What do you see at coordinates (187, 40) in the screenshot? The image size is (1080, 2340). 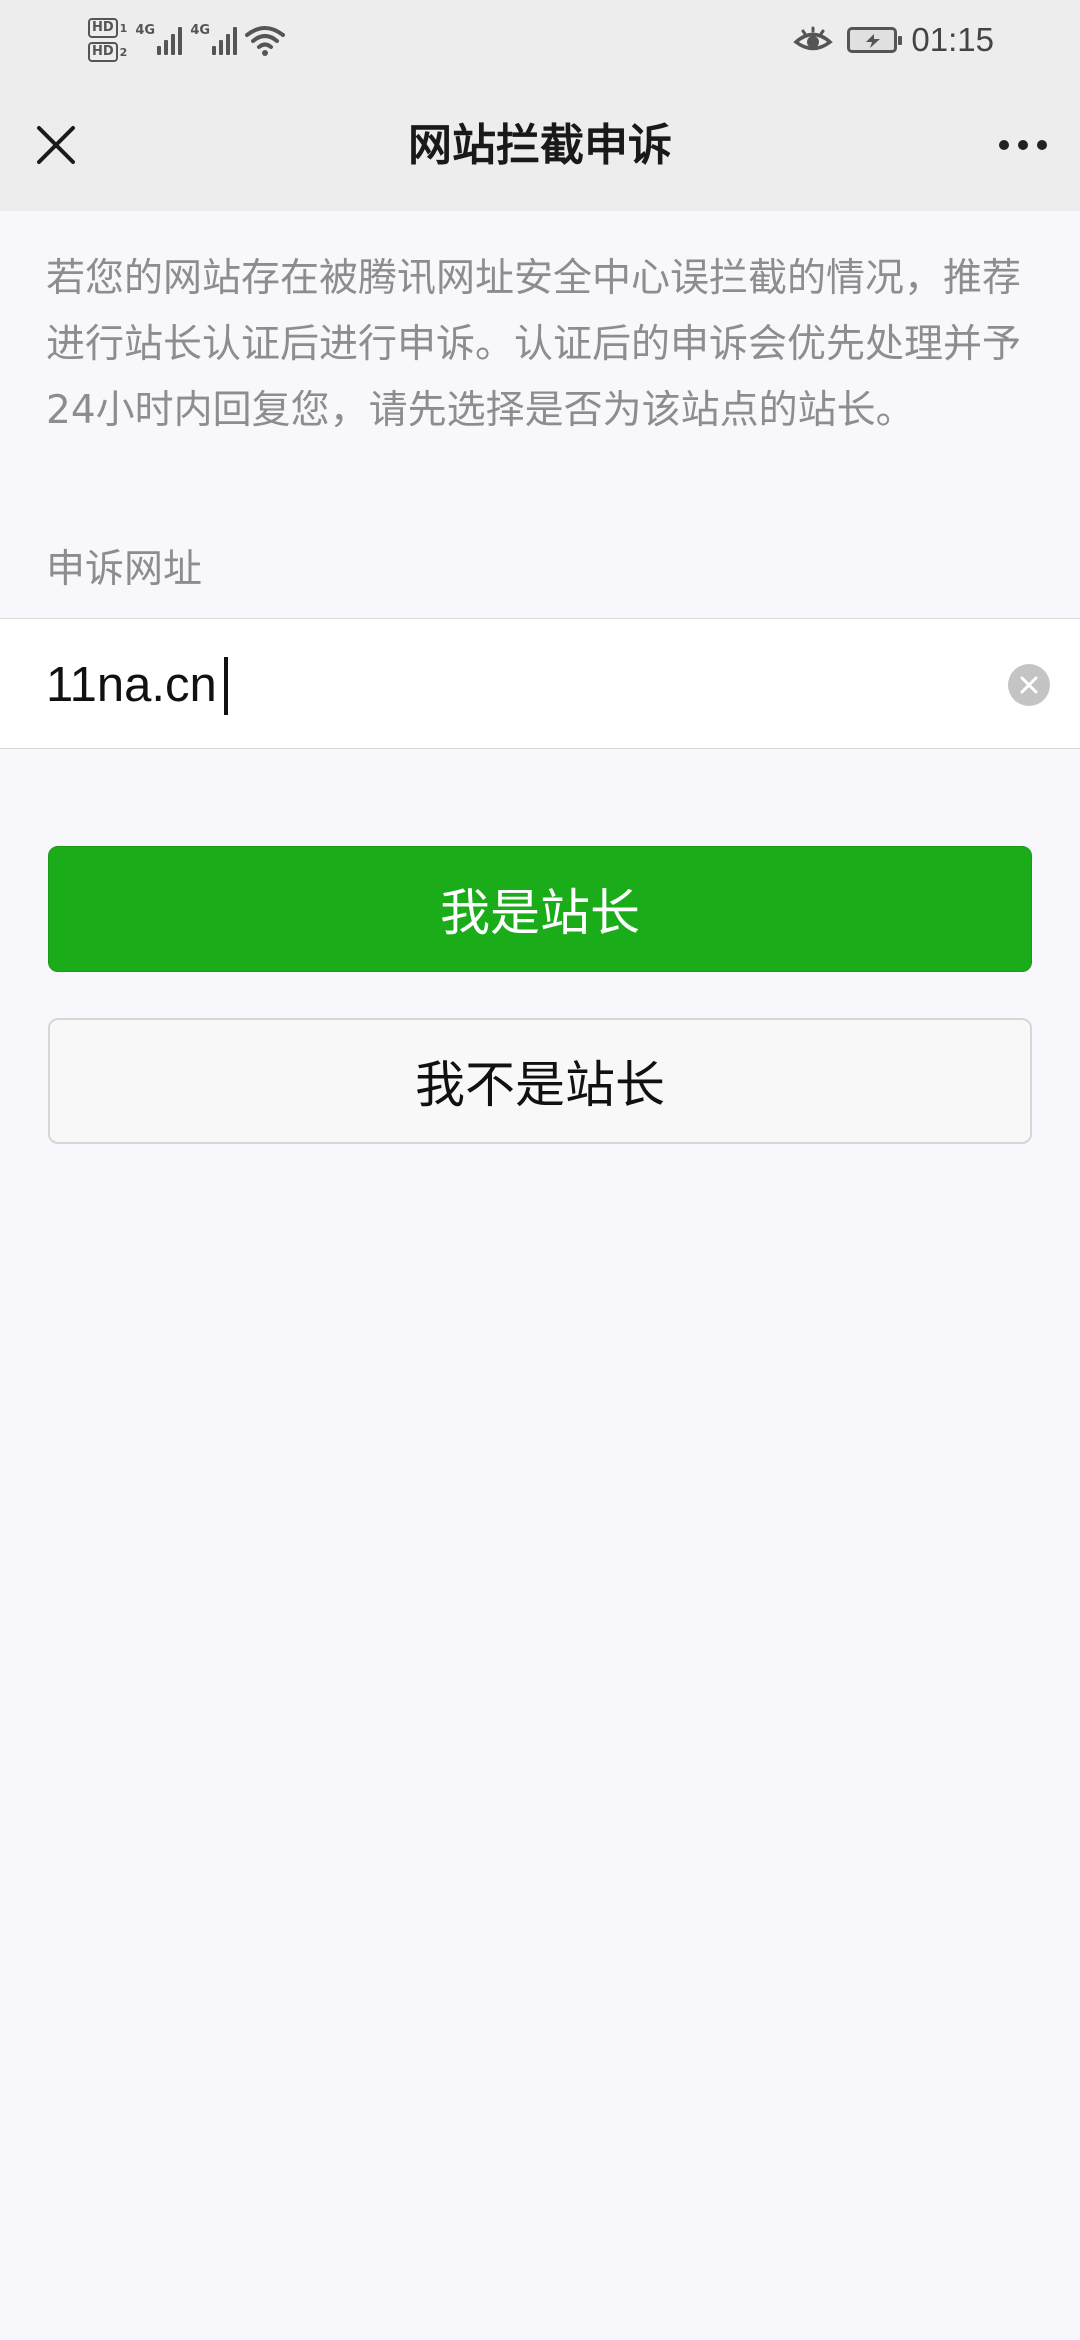 I see `status-left: HD 1 HD 2 4G 4G` at bounding box center [187, 40].